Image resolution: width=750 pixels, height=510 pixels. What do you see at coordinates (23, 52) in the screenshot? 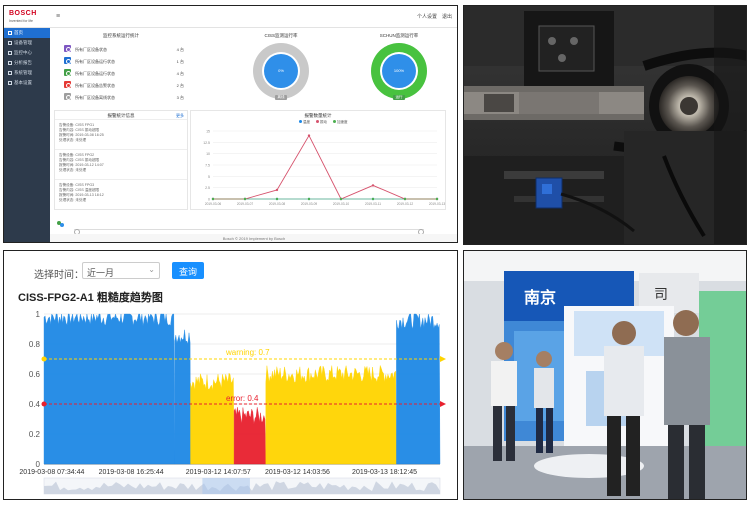
I see `sidebar-item-label: 监控中心` at bounding box center [23, 52].